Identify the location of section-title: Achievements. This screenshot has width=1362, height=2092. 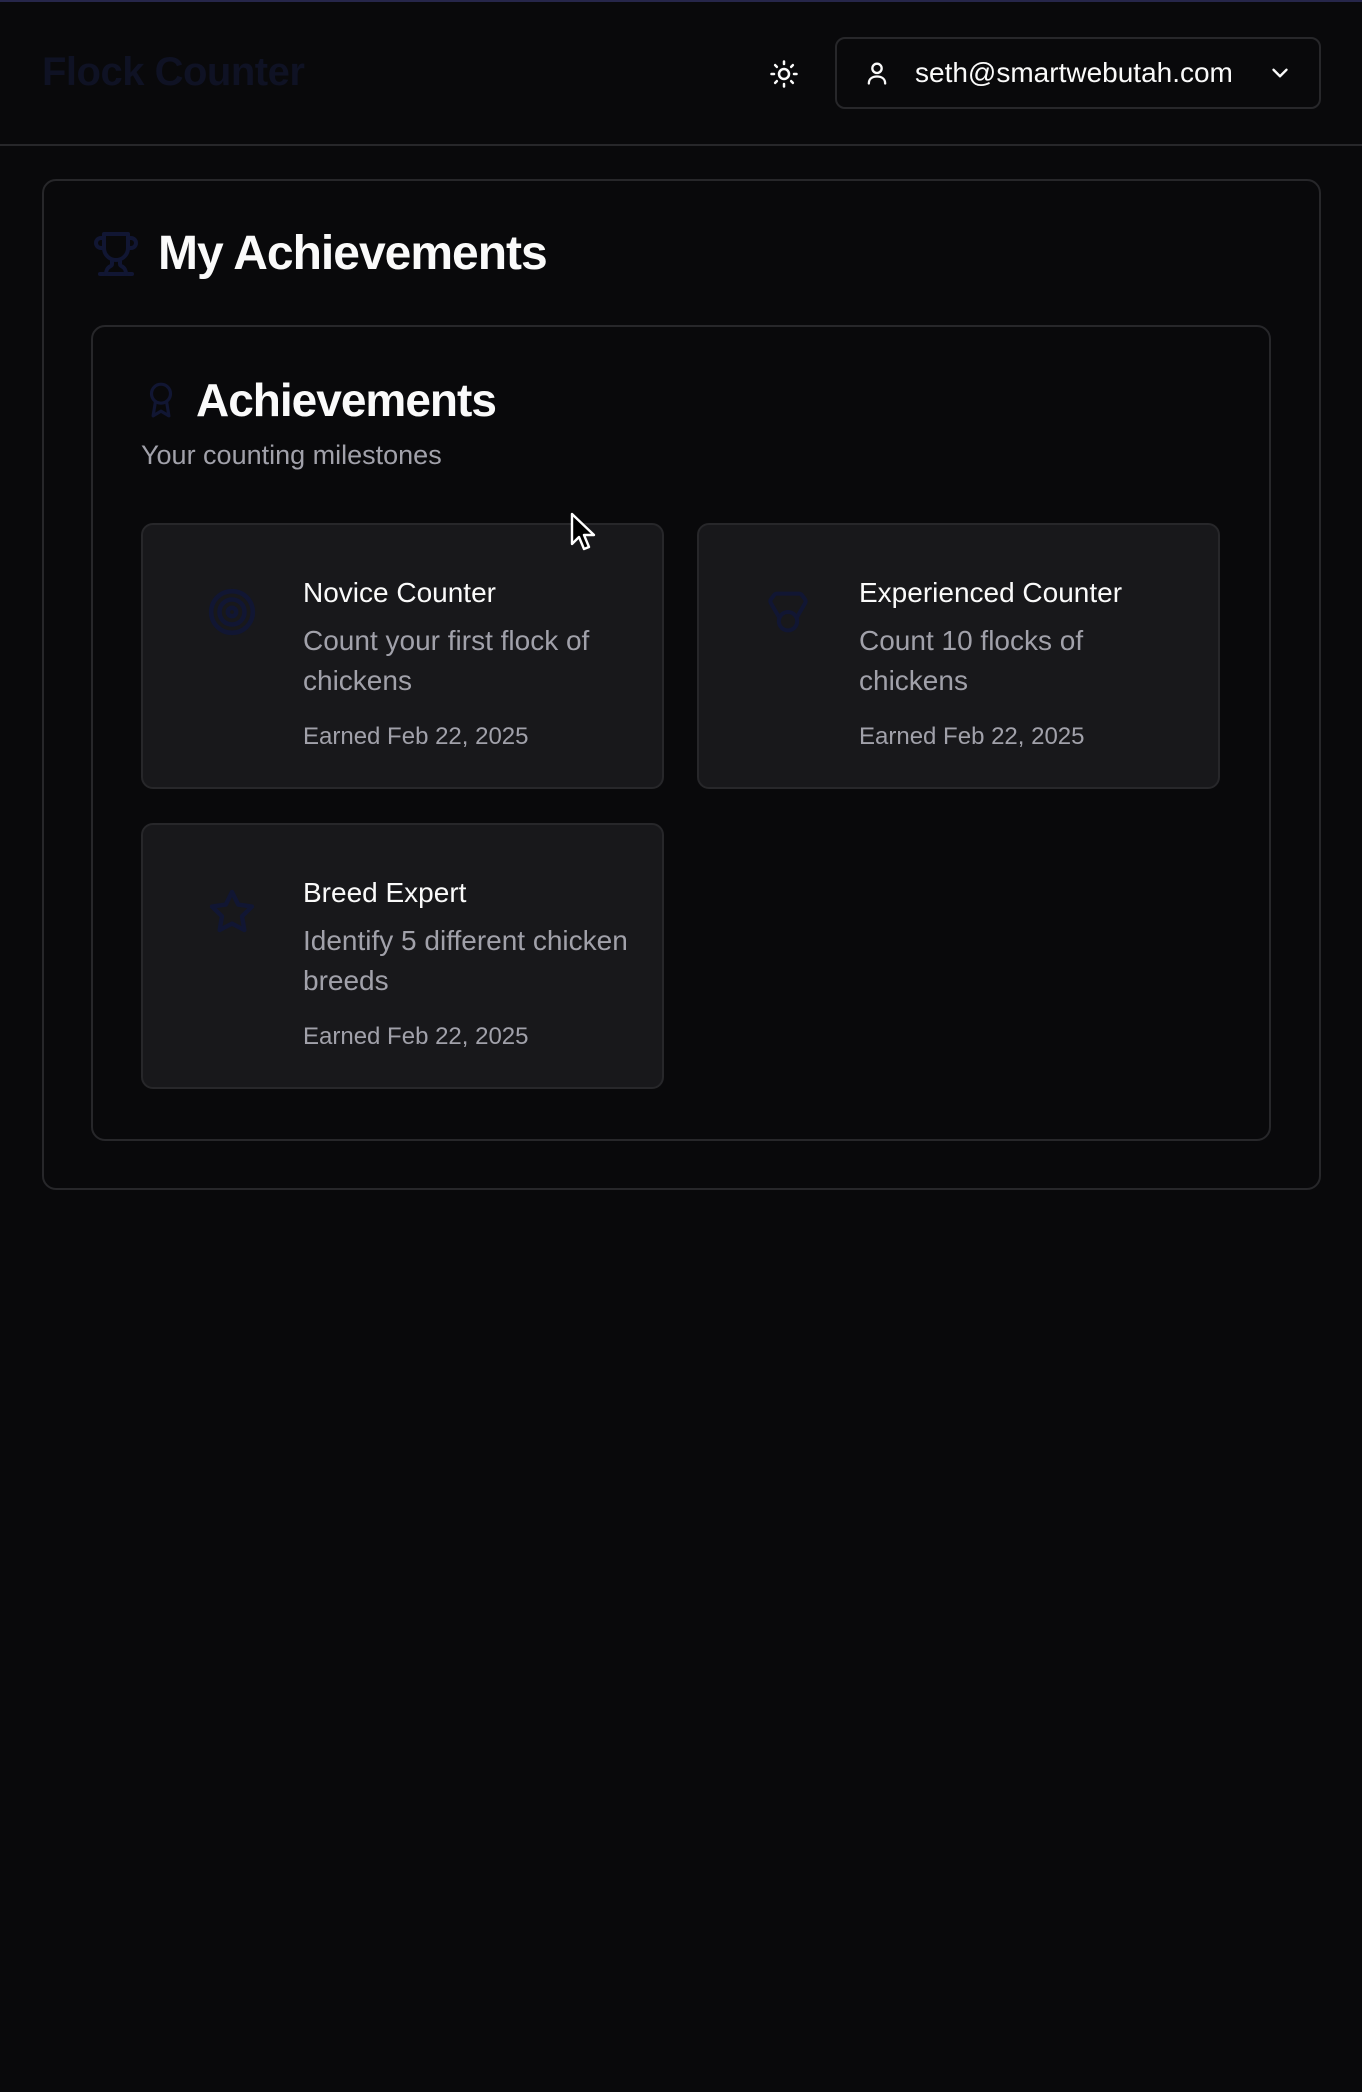
(319, 400).